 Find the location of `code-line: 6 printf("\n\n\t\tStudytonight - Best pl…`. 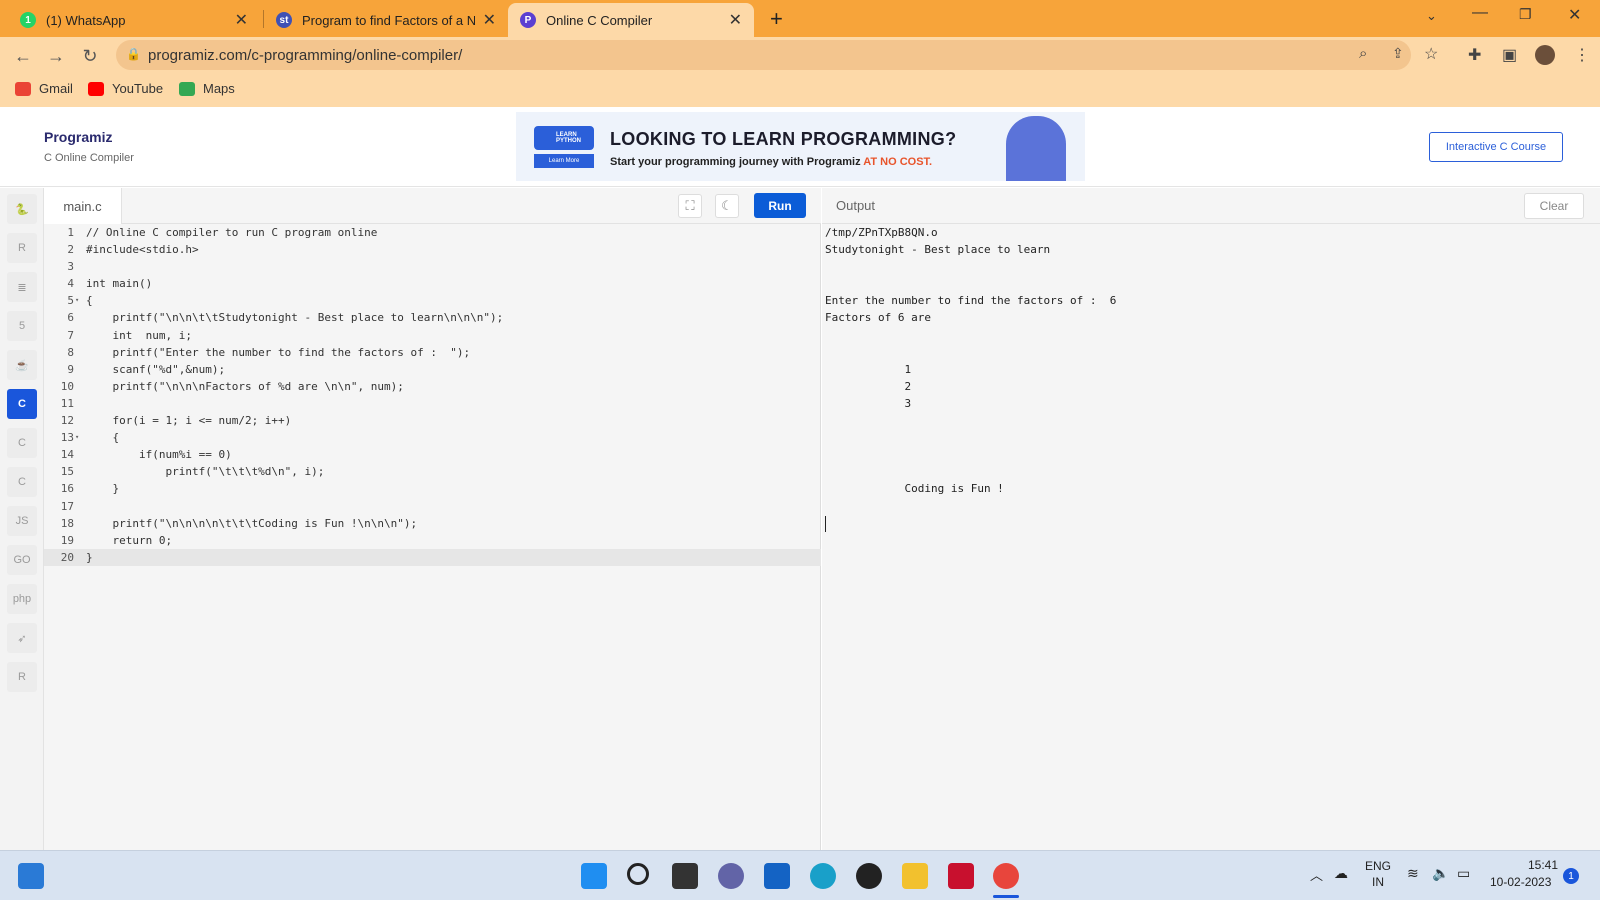

code-line: 6 printf("\n\n\t\tStudytonight - Best pl… is located at coordinates (432, 317).